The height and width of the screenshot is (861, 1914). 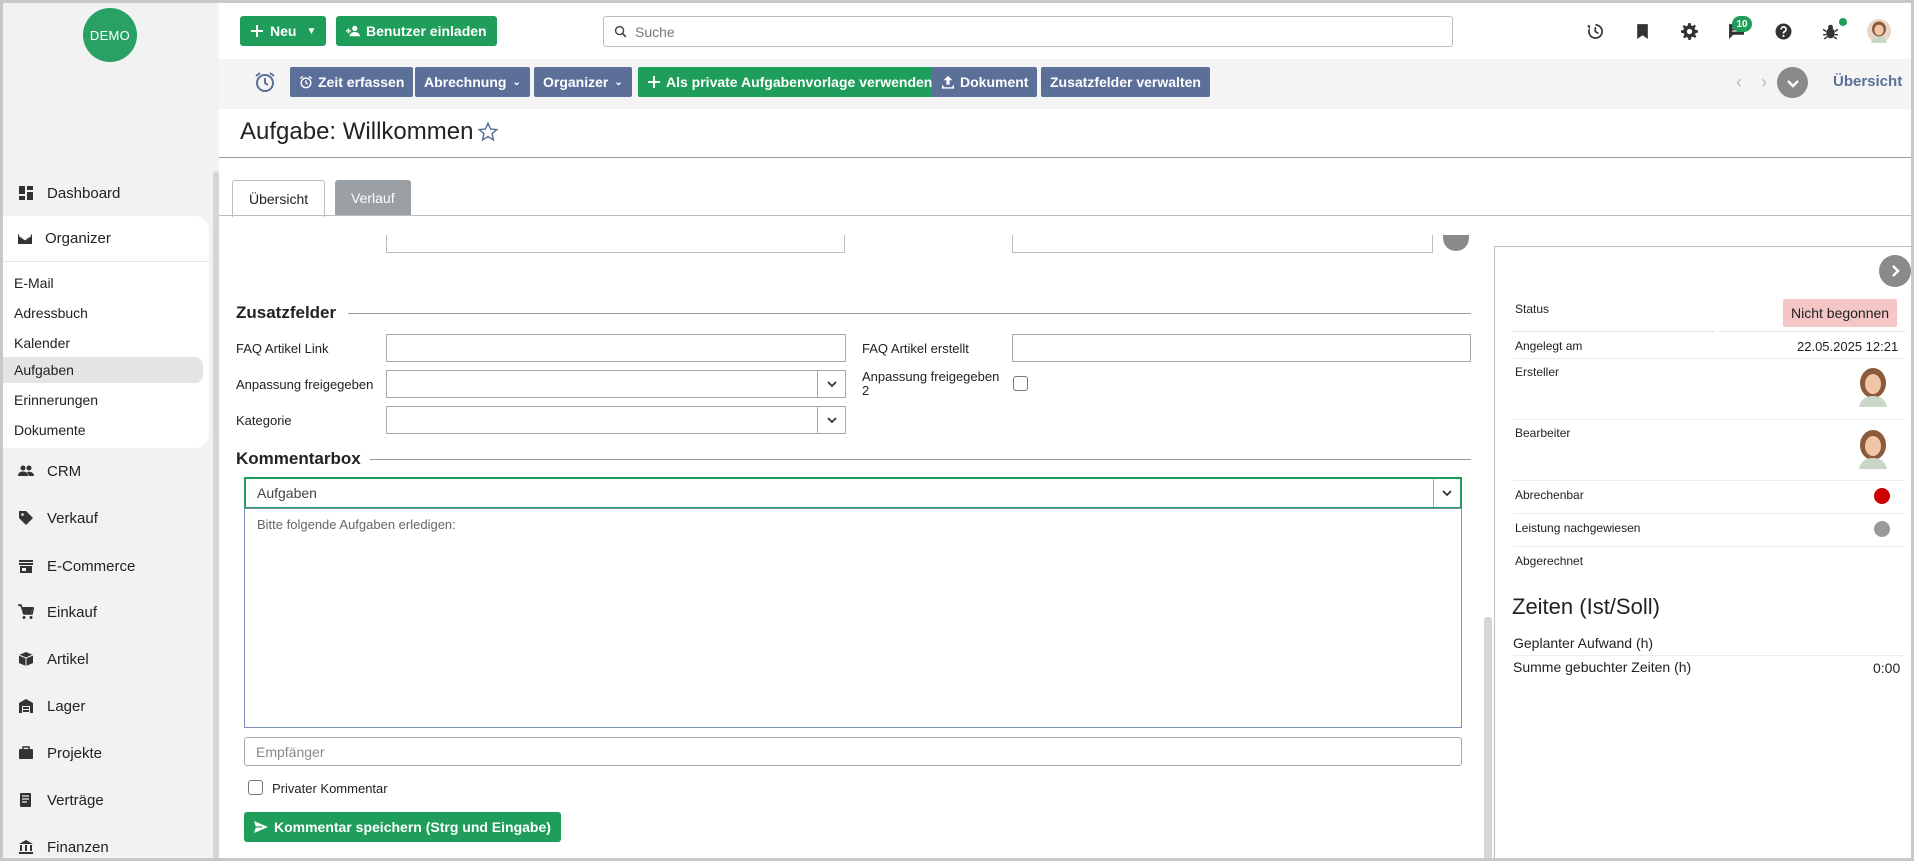 What do you see at coordinates (1848, 346) in the screenshot?
I see `created-value: 22.05.2025 12:21` at bounding box center [1848, 346].